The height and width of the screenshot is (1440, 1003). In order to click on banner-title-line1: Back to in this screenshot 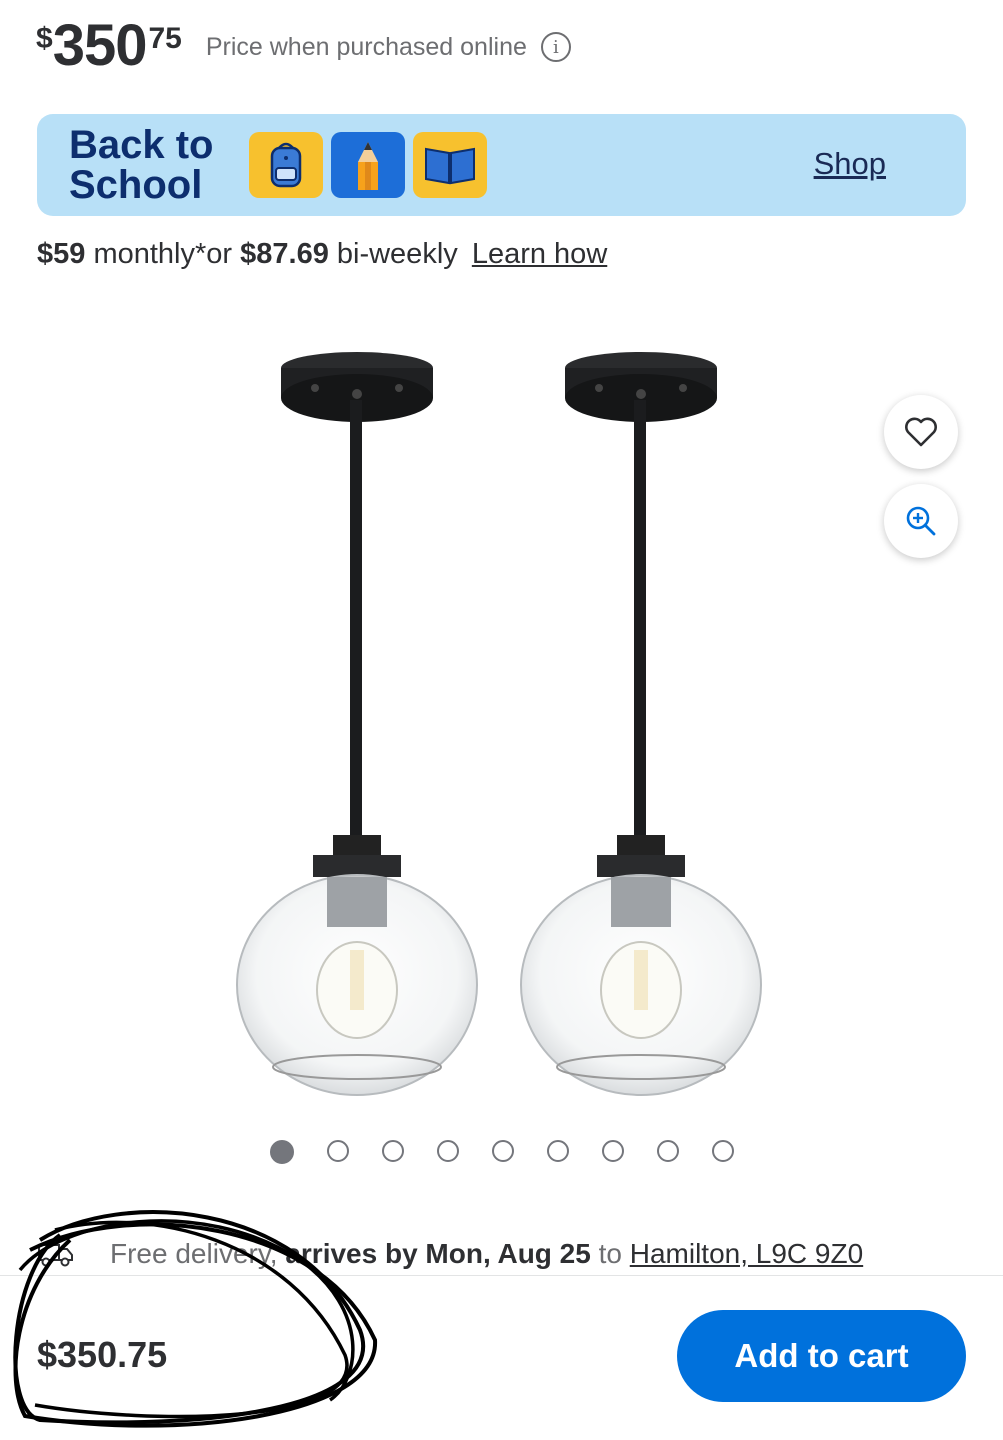, I will do `click(141, 145)`.